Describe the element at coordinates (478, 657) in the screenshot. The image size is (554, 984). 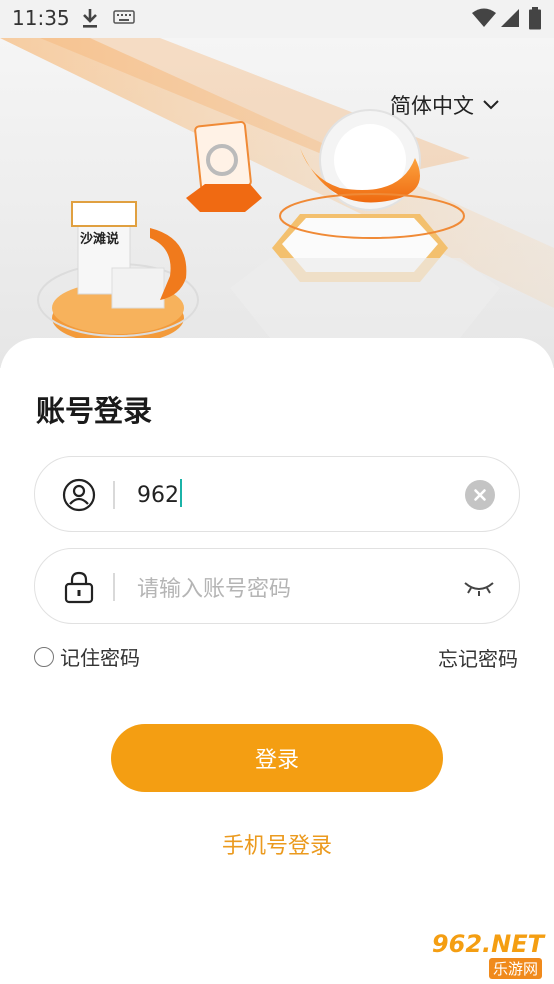
I see `forgot-password-link: 忘记密码` at that location.